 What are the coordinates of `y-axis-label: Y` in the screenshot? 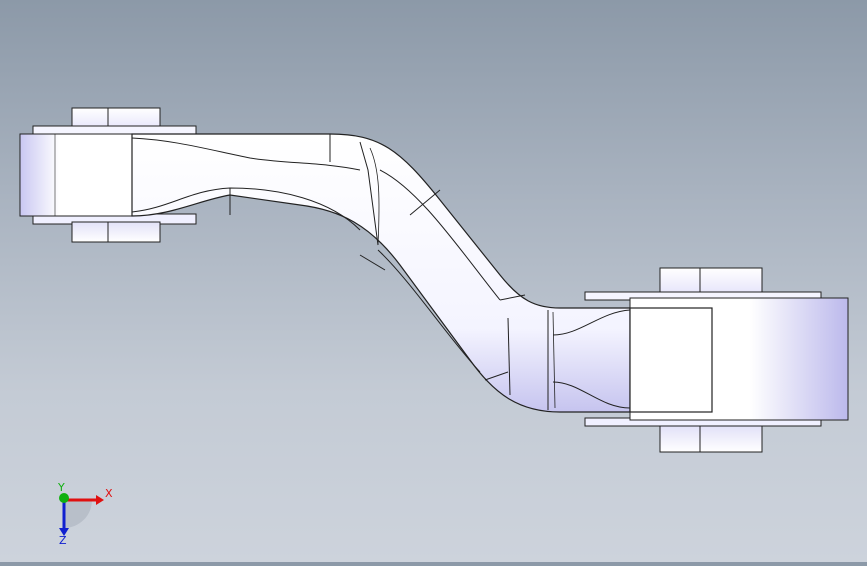 It's located at (61, 487).